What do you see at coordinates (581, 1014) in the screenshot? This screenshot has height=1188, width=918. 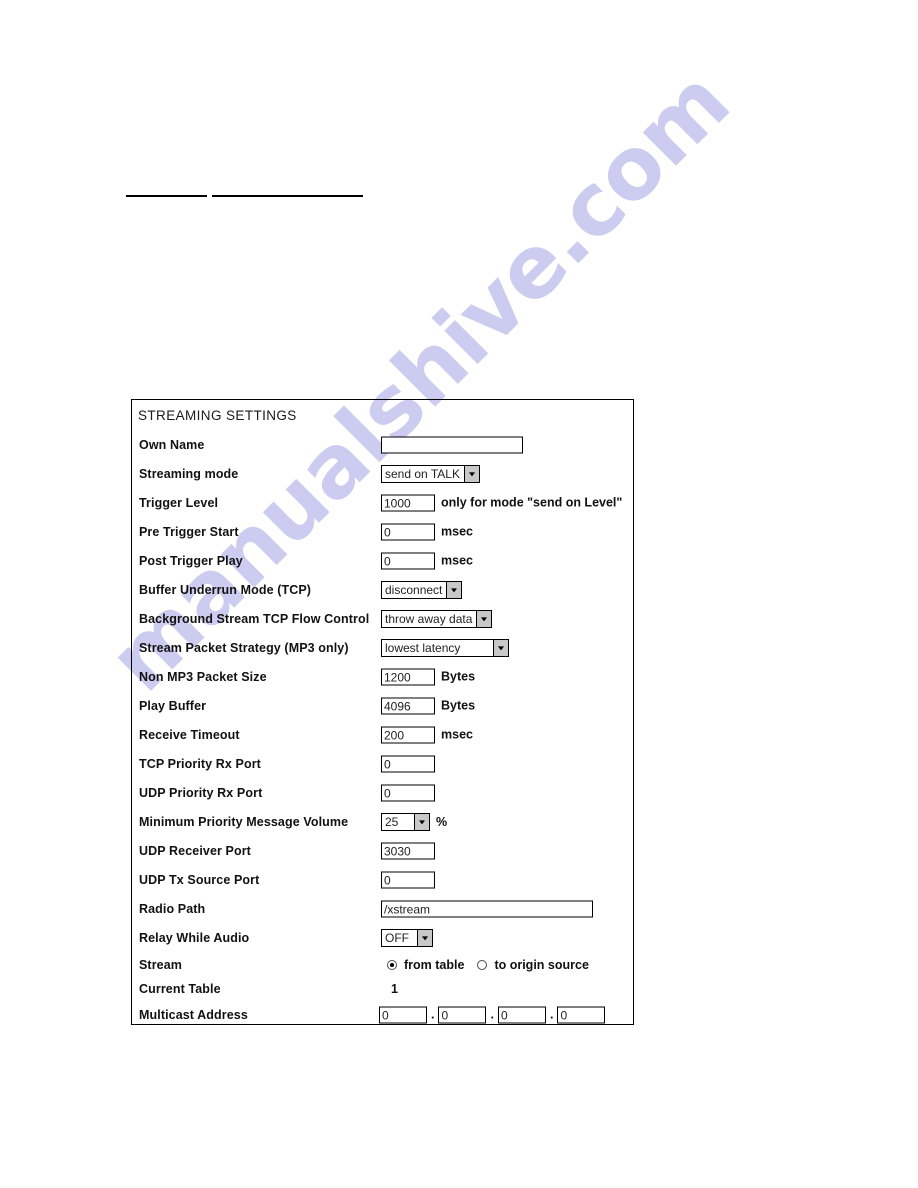 I see `multicast-octet-4: 0` at bounding box center [581, 1014].